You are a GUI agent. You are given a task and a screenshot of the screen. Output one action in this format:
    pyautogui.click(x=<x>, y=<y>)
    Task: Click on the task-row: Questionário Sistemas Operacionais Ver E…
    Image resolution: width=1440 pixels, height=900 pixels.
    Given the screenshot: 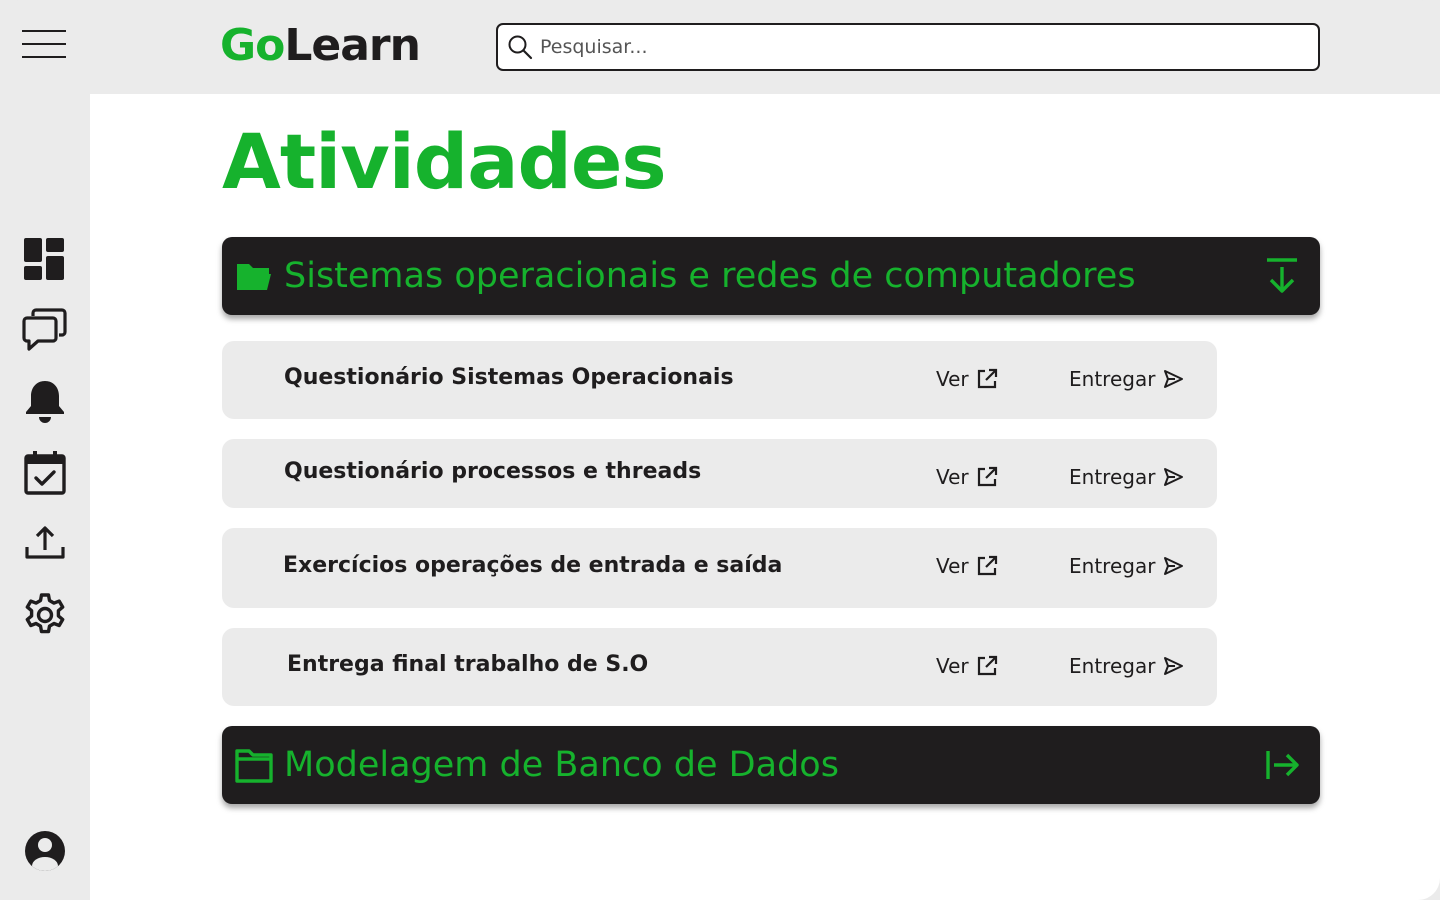 What is the action you would take?
    pyautogui.click(x=719, y=380)
    